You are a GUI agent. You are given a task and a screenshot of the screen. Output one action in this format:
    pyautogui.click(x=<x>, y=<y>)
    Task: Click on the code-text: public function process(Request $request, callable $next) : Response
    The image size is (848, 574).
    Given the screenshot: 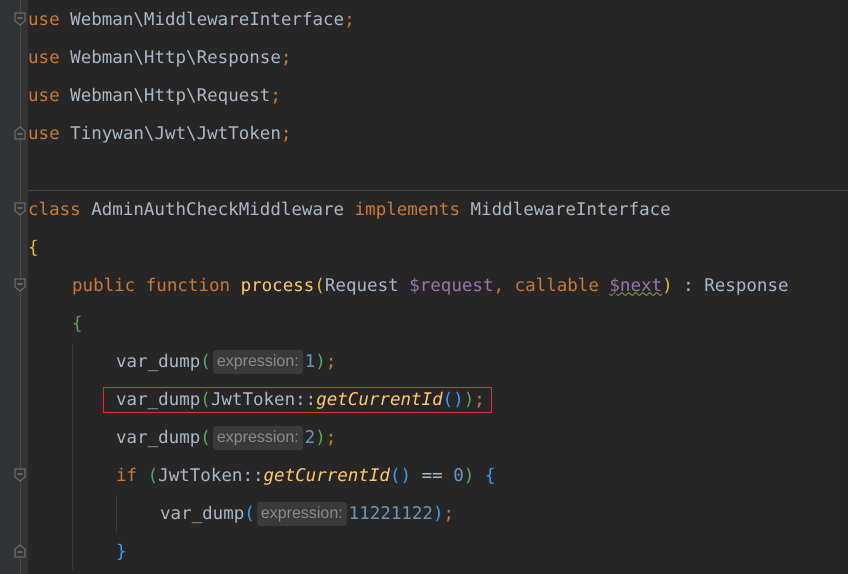 What is the action you would take?
    pyautogui.click(x=430, y=286)
    